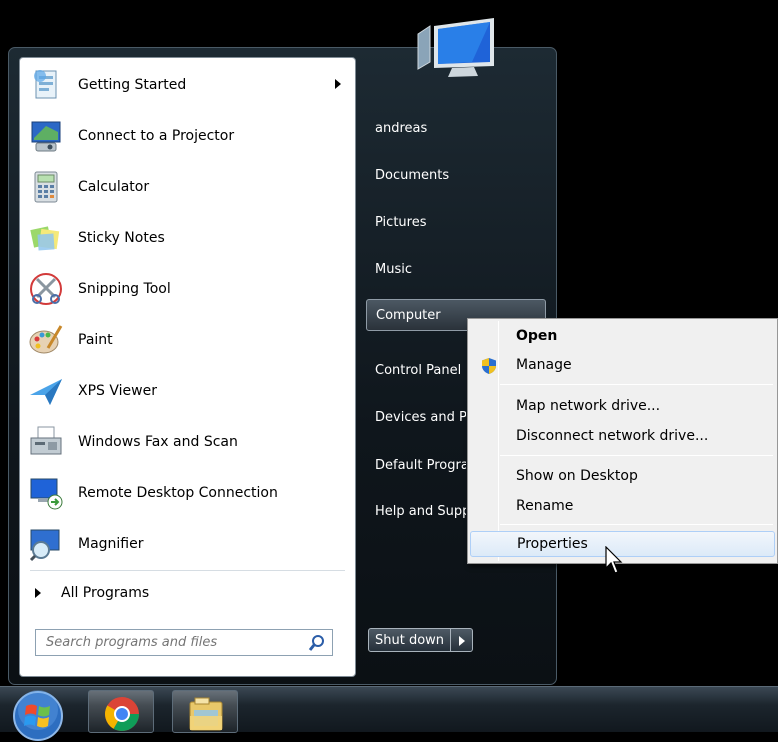 This screenshot has width=778, height=742. I want to click on right-item-label: andreas, so click(401, 128).